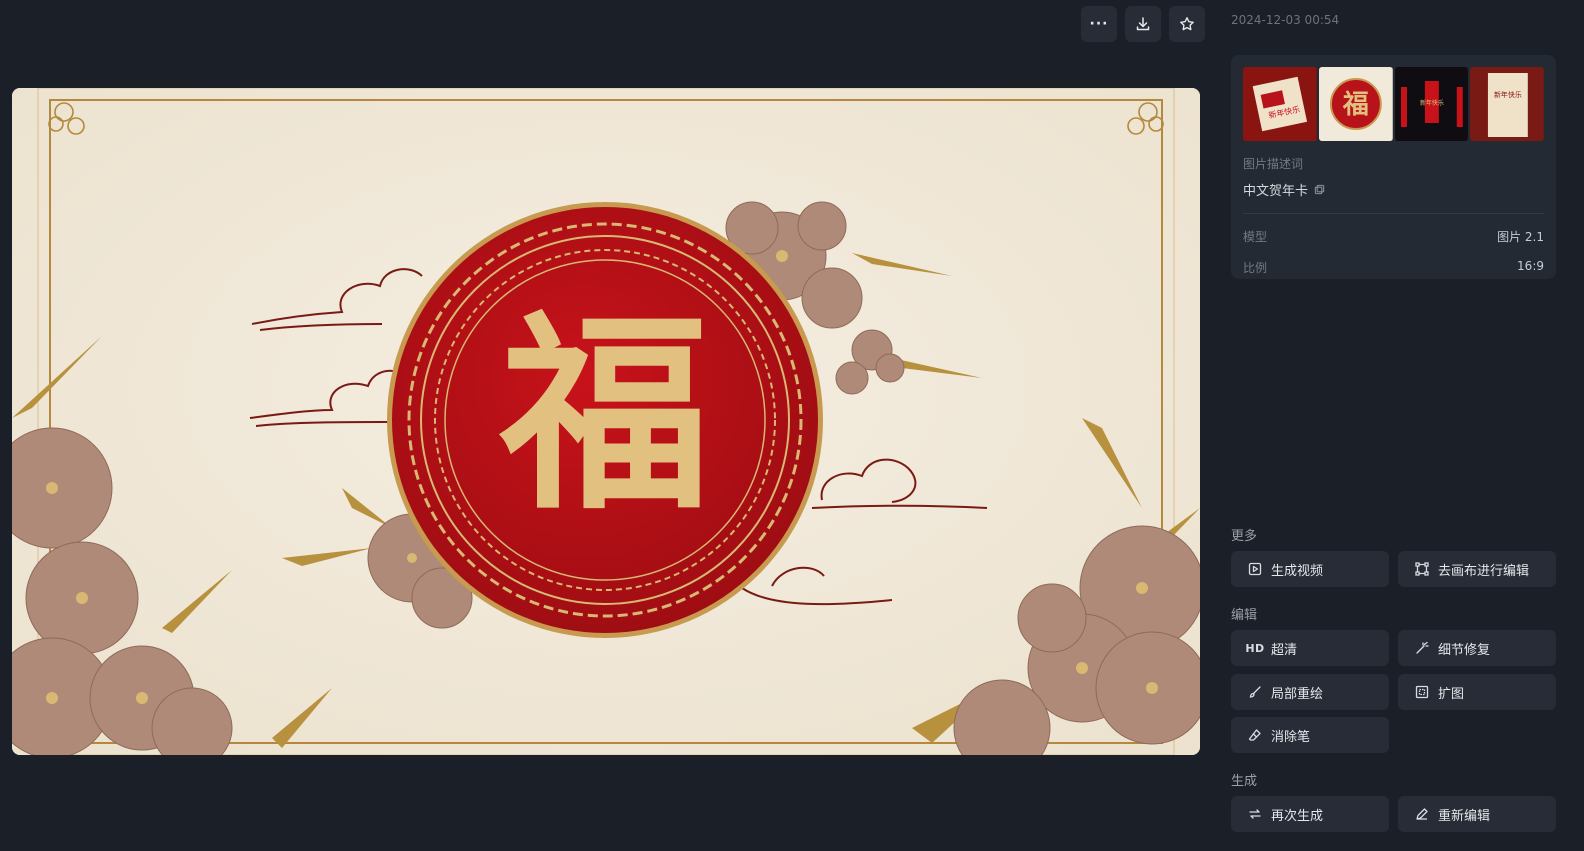 The height and width of the screenshot is (851, 1584). I want to click on detail-fix-label: 细节修复, so click(1464, 650).